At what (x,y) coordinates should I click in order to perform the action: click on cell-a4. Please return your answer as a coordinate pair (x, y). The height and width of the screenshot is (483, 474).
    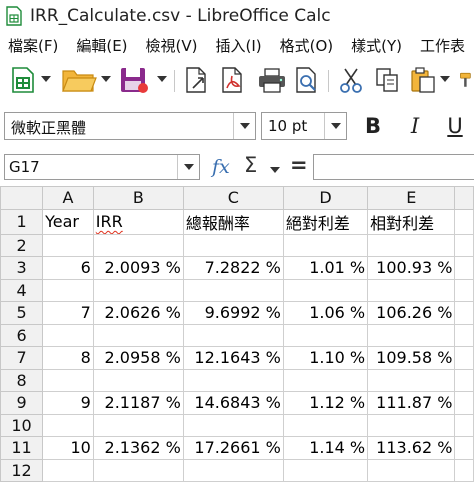
    Looking at the image, I should click on (68, 290).